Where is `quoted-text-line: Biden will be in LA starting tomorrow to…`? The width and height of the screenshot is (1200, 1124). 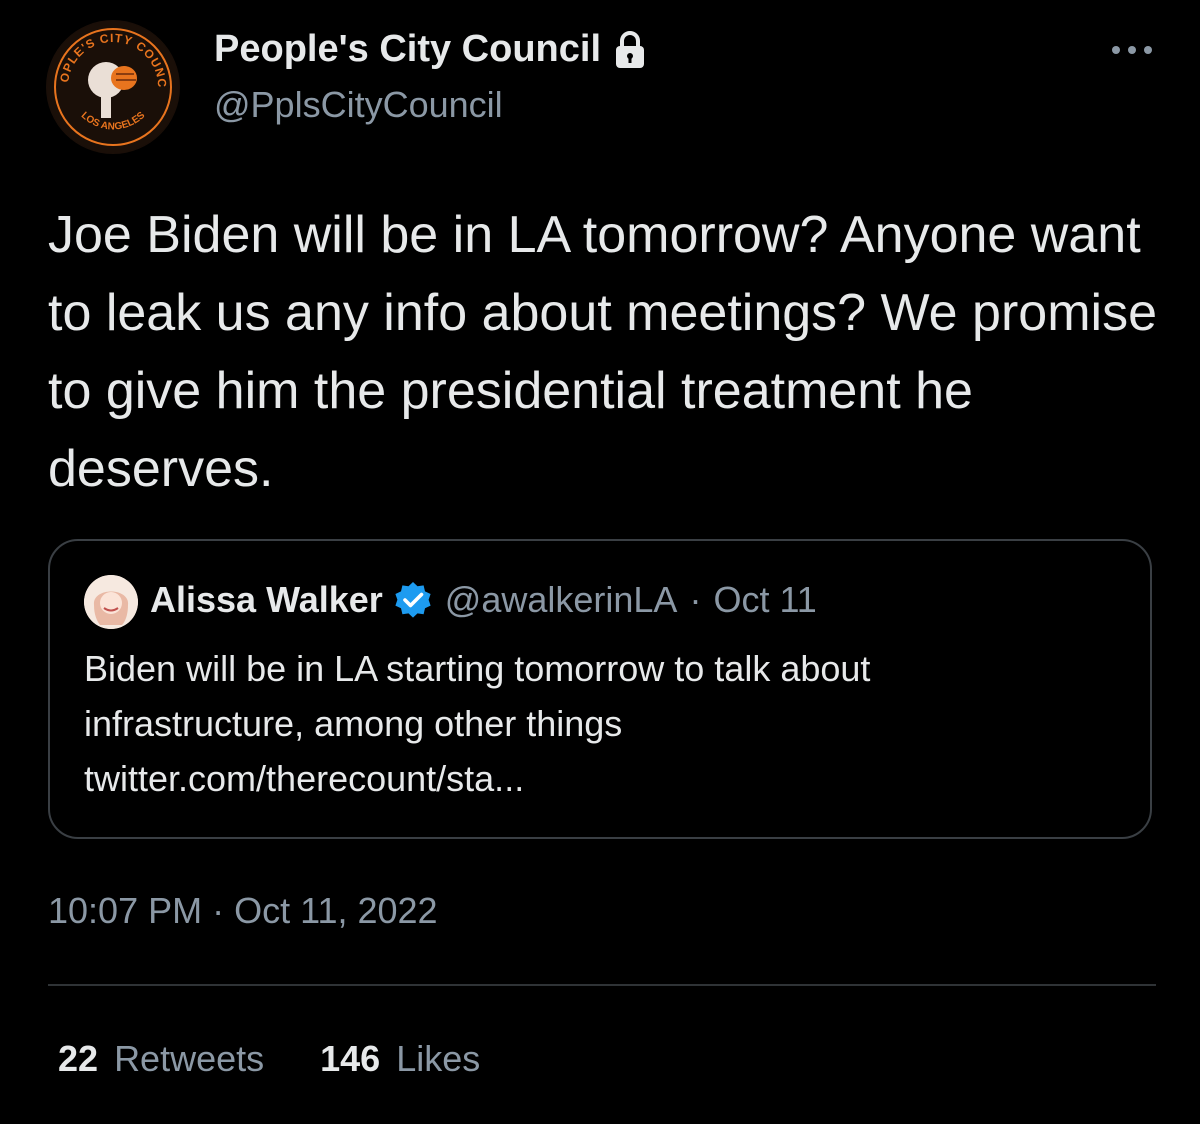 quoted-text-line: Biden will be in LA starting tomorrow to… is located at coordinates (477, 668).